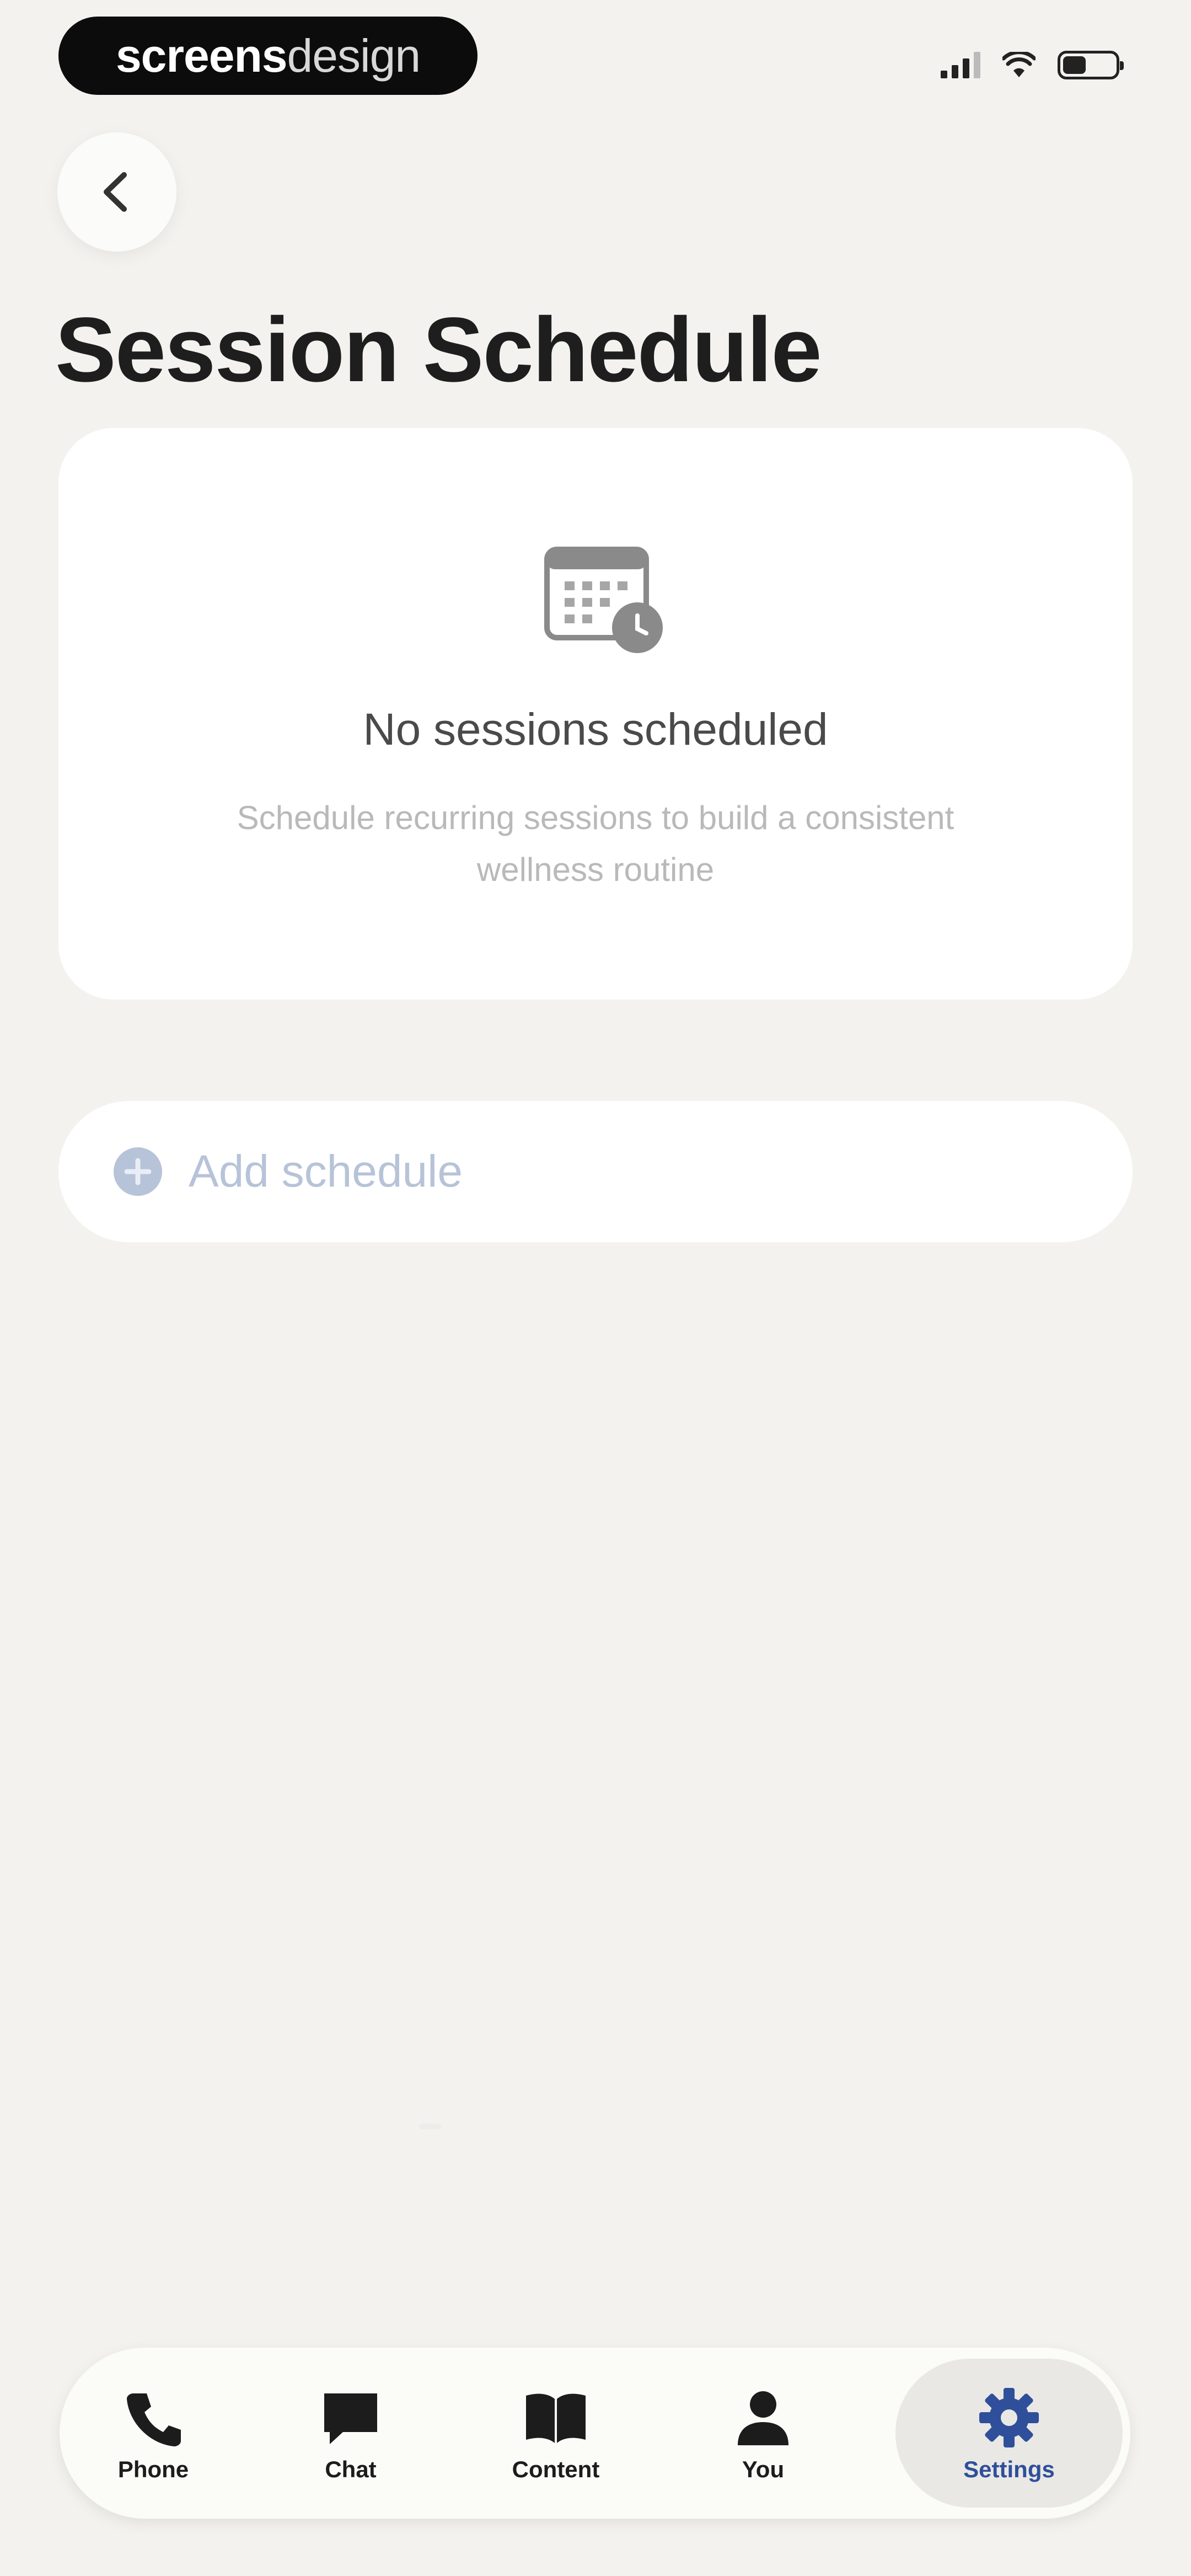  What do you see at coordinates (556, 2469) in the screenshot?
I see `tab-content-label: Content` at bounding box center [556, 2469].